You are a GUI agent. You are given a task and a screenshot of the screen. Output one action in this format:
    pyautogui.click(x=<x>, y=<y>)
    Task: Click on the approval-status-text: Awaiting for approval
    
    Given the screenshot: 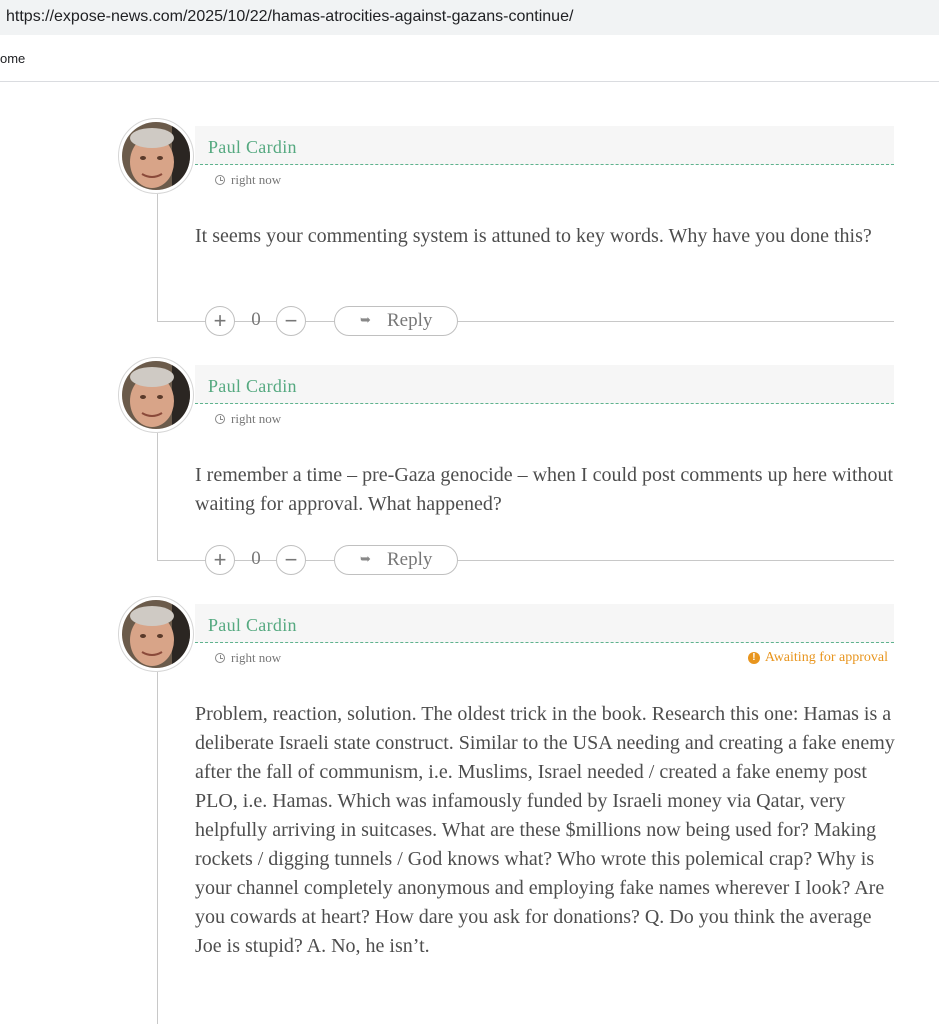 What is the action you would take?
    pyautogui.click(x=826, y=657)
    